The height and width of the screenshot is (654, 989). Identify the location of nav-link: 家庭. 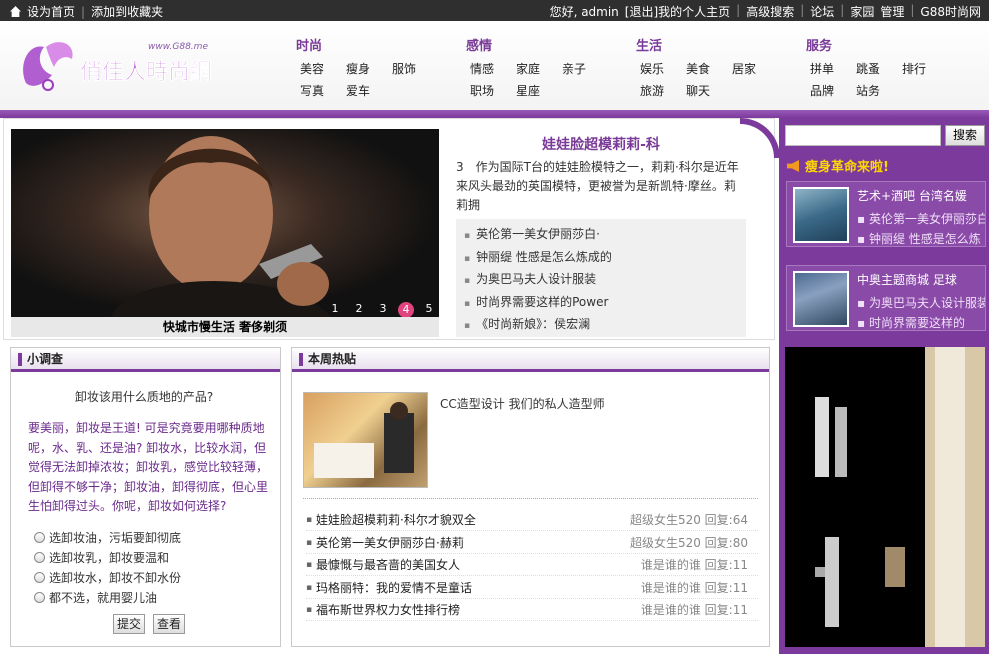
(539, 68).